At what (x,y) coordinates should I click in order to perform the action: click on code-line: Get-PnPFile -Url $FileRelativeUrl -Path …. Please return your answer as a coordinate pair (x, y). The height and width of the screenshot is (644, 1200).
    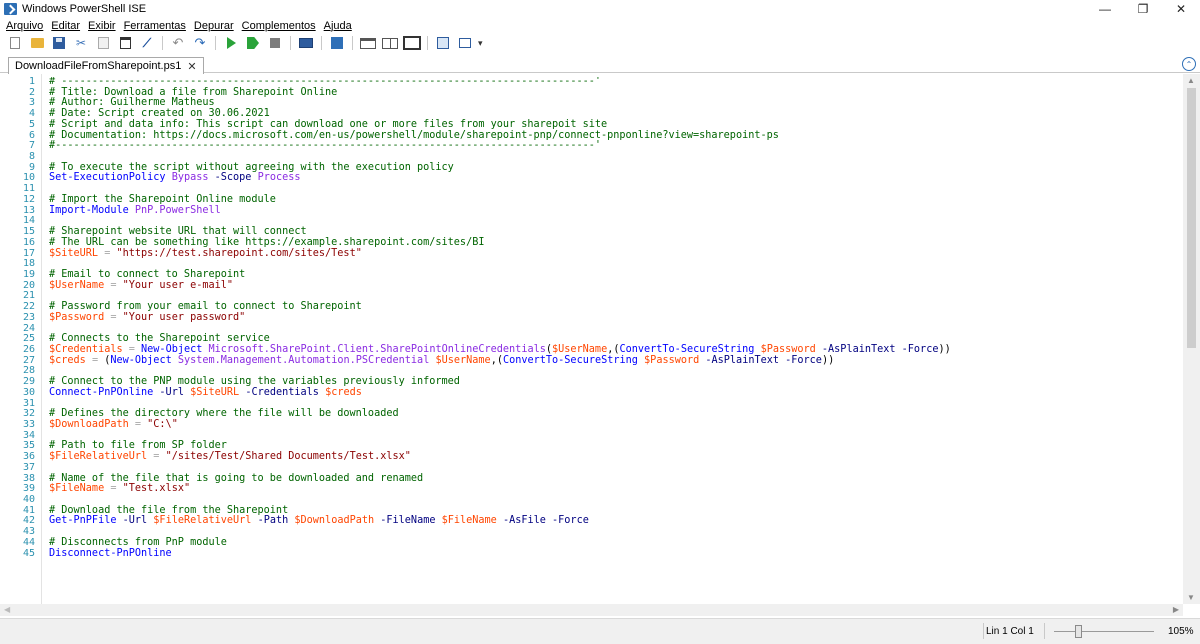
    Looking at the image, I should click on (614, 521).